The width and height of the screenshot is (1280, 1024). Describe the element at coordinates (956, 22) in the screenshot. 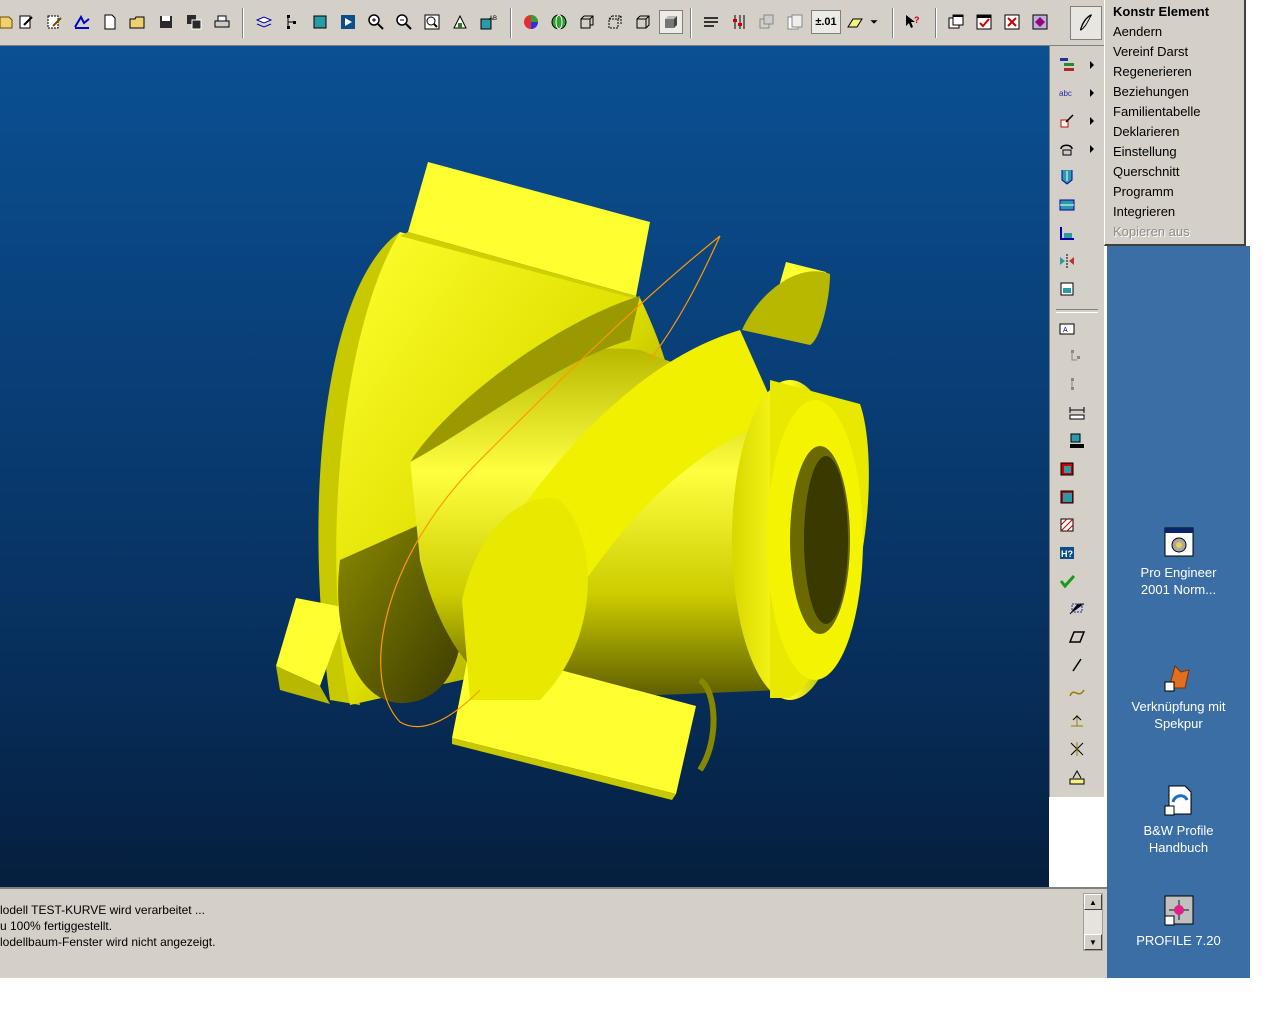

I see `window-activate-icon` at that location.